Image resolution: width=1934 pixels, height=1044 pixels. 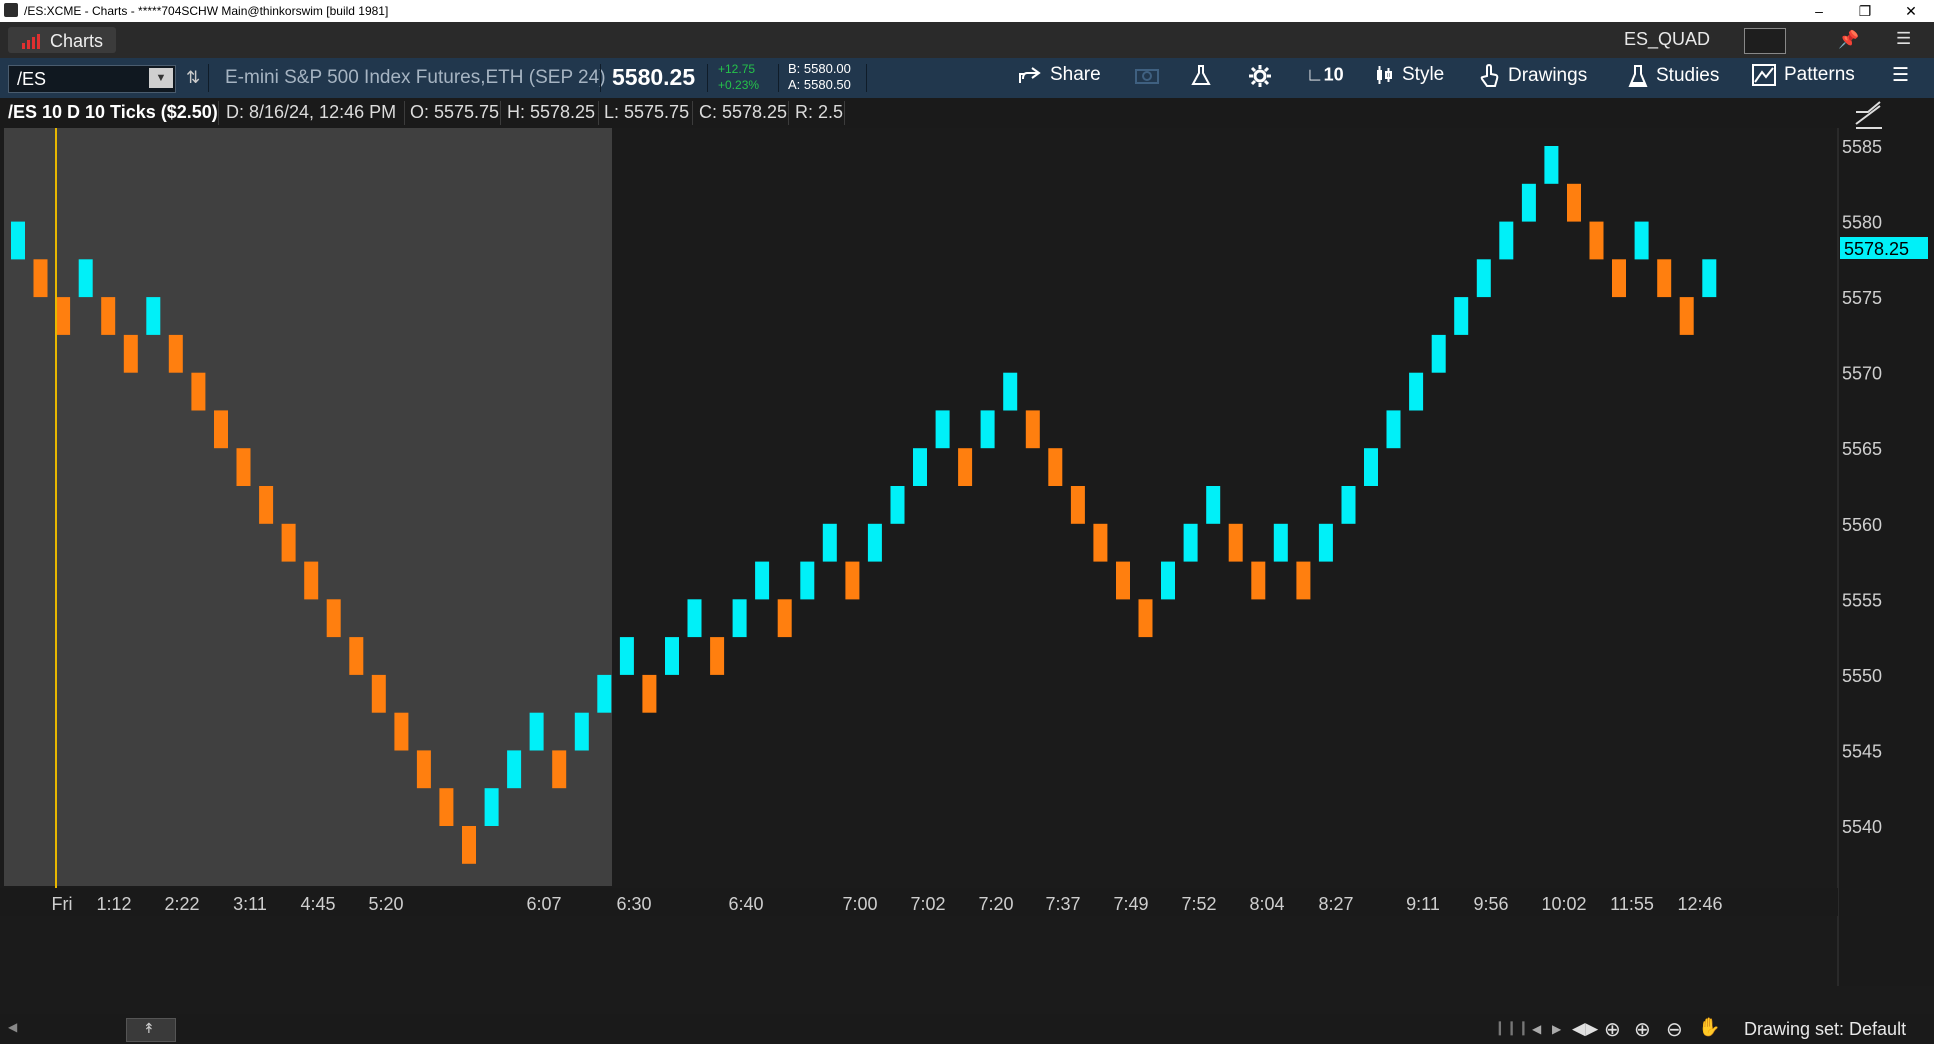 I want to click on tab-charts: Charts, so click(x=62, y=40).